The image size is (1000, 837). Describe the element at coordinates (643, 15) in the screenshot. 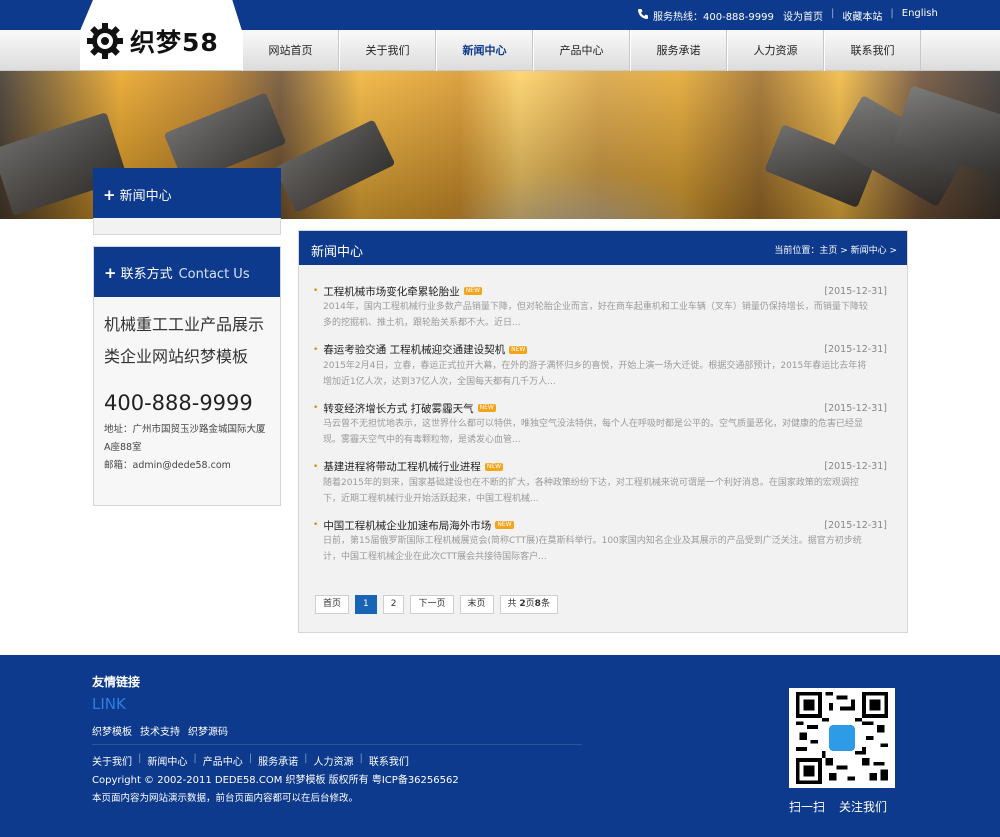

I see `phone-icon` at that location.